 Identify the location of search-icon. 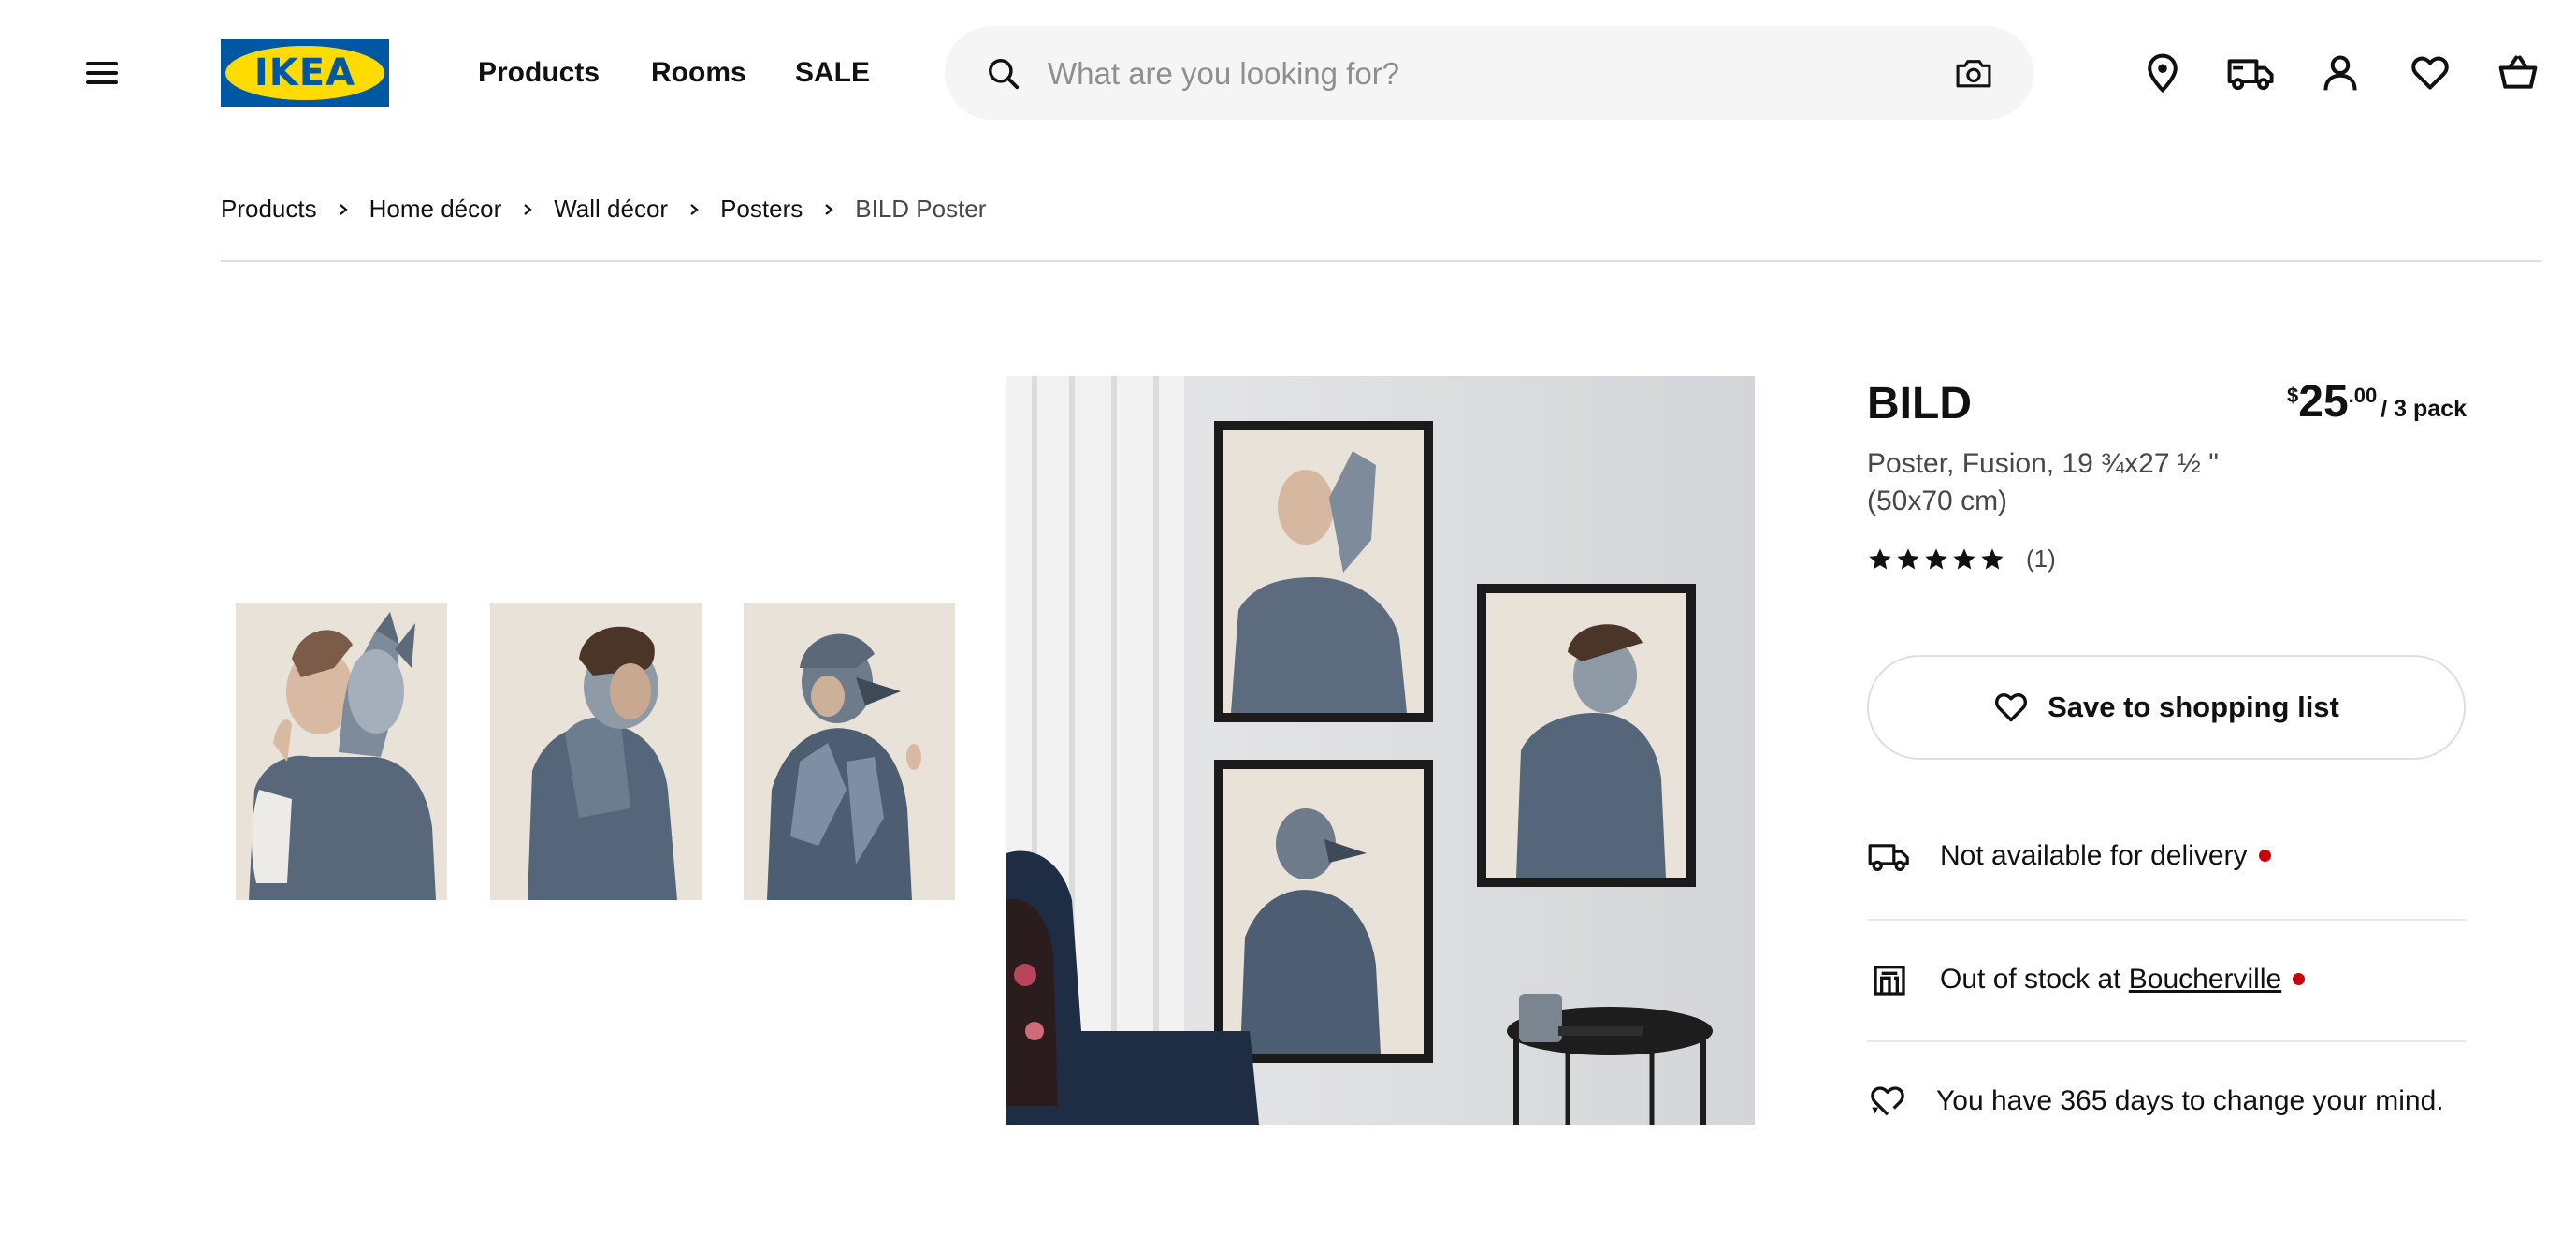
(1004, 74).